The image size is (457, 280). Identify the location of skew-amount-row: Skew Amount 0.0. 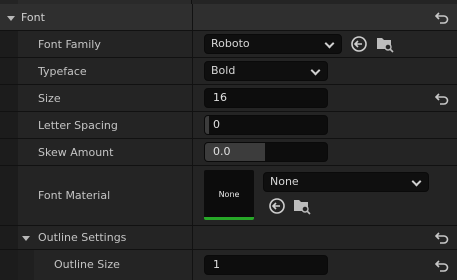
(228, 152).